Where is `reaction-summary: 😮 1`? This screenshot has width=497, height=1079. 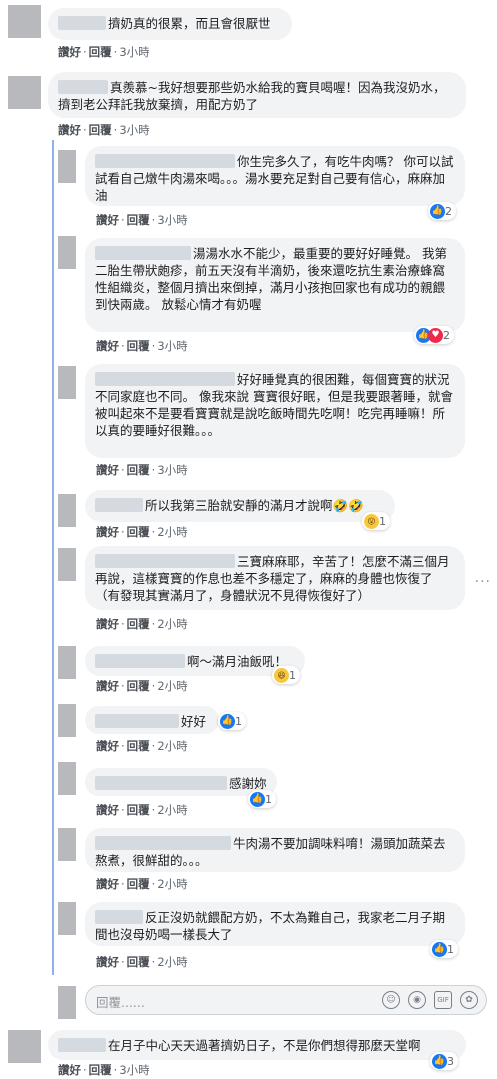
reaction-summary: 😮 1 is located at coordinates (376, 521).